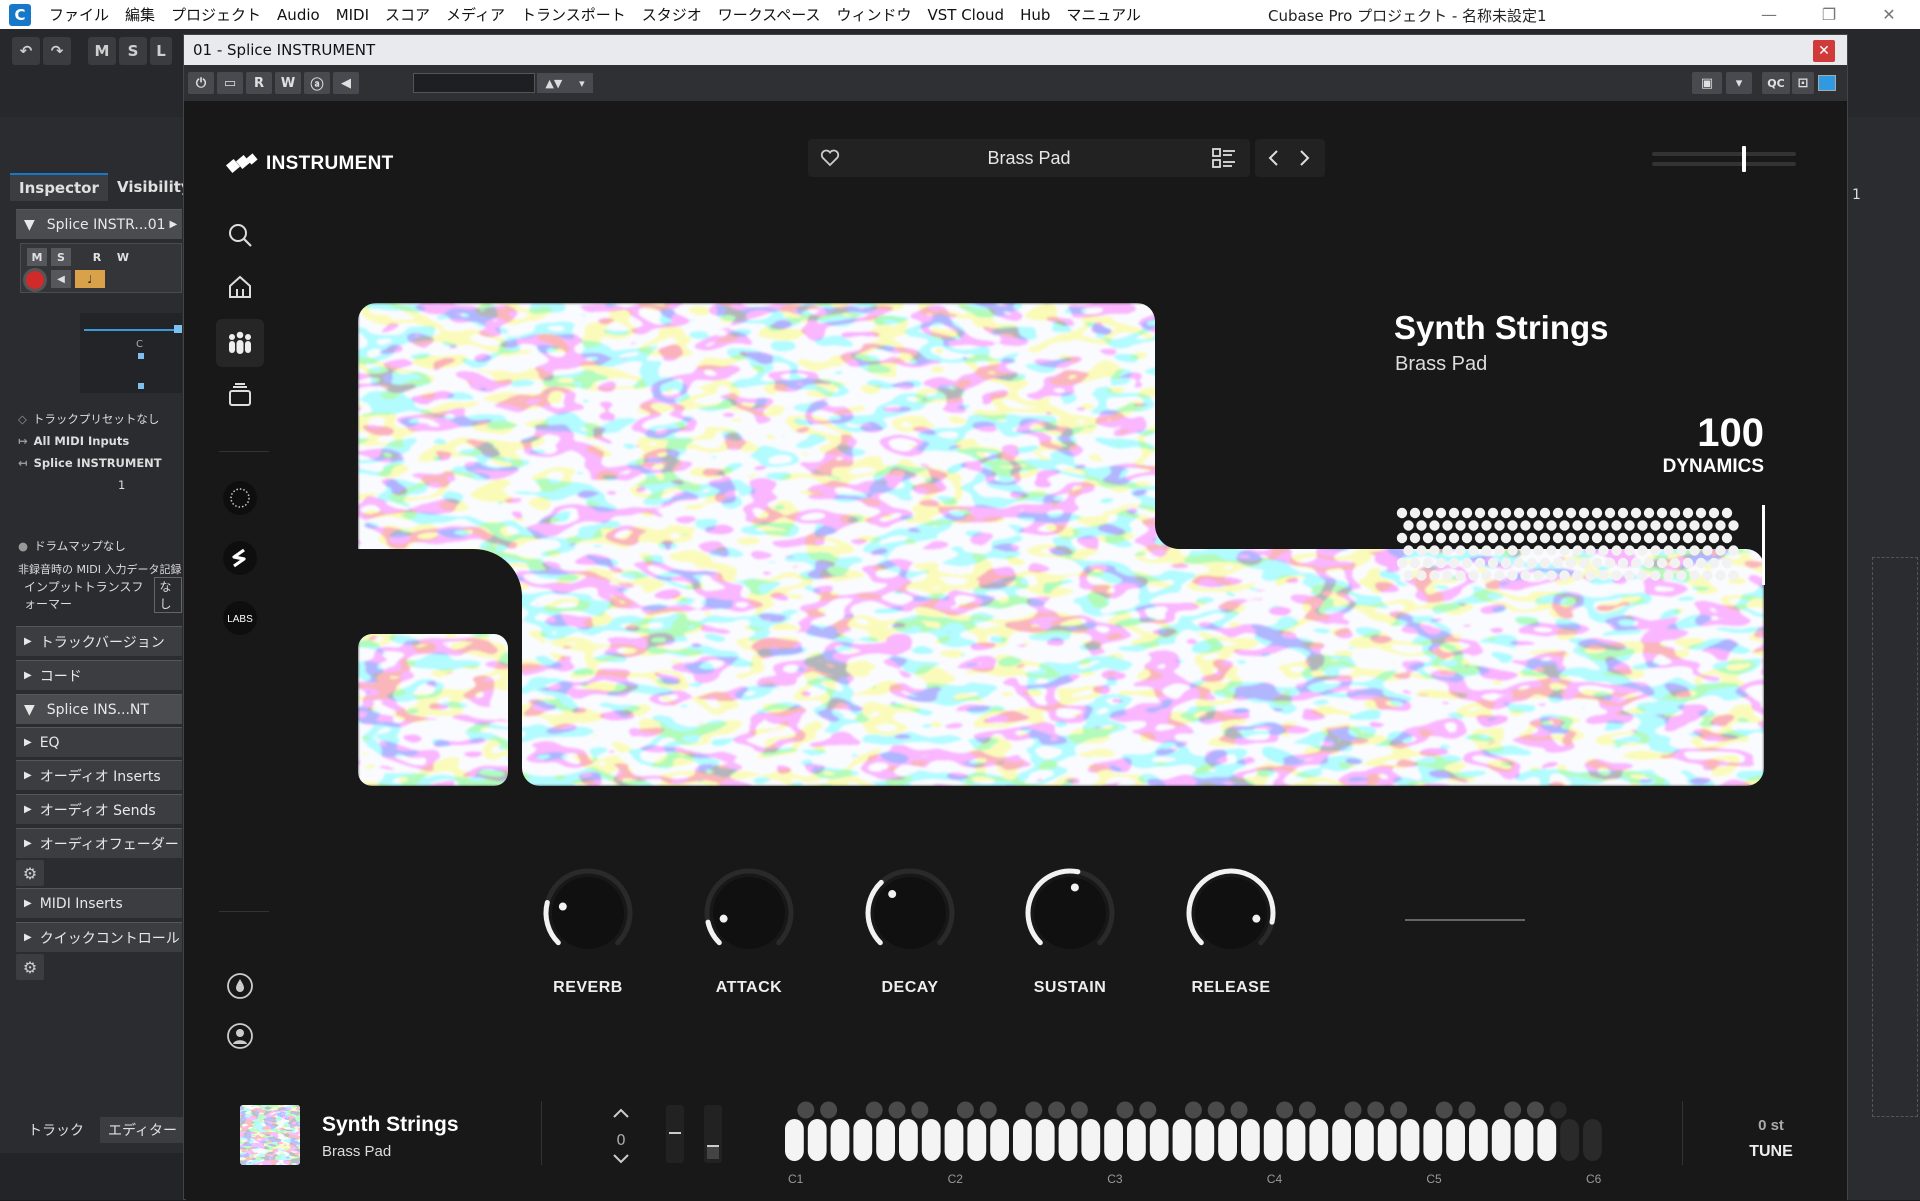  Describe the element at coordinates (1771, 1125) in the screenshot. I see `tune-value: 0 st` at that location.